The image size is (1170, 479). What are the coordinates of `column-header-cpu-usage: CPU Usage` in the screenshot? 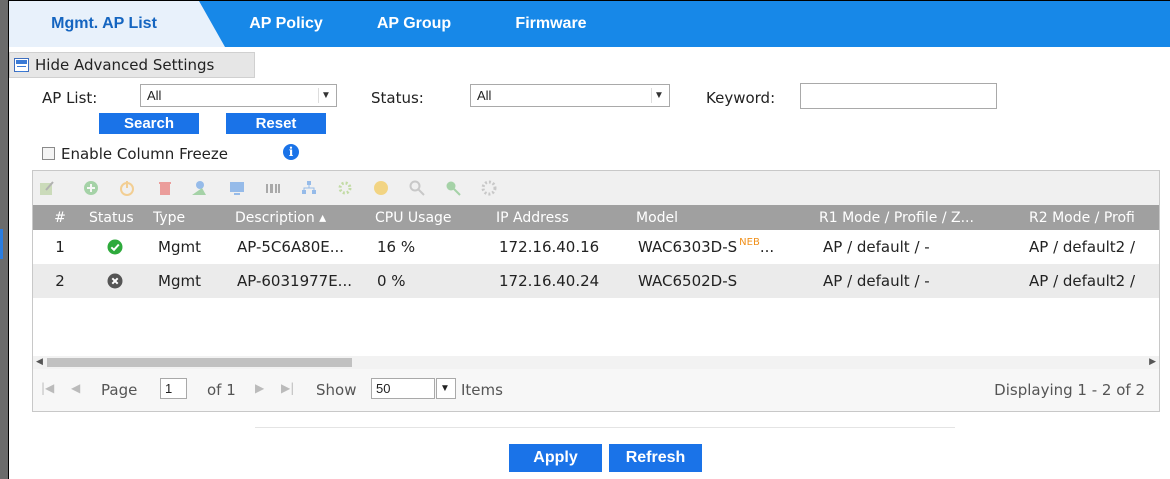 It's located at (430, 217).